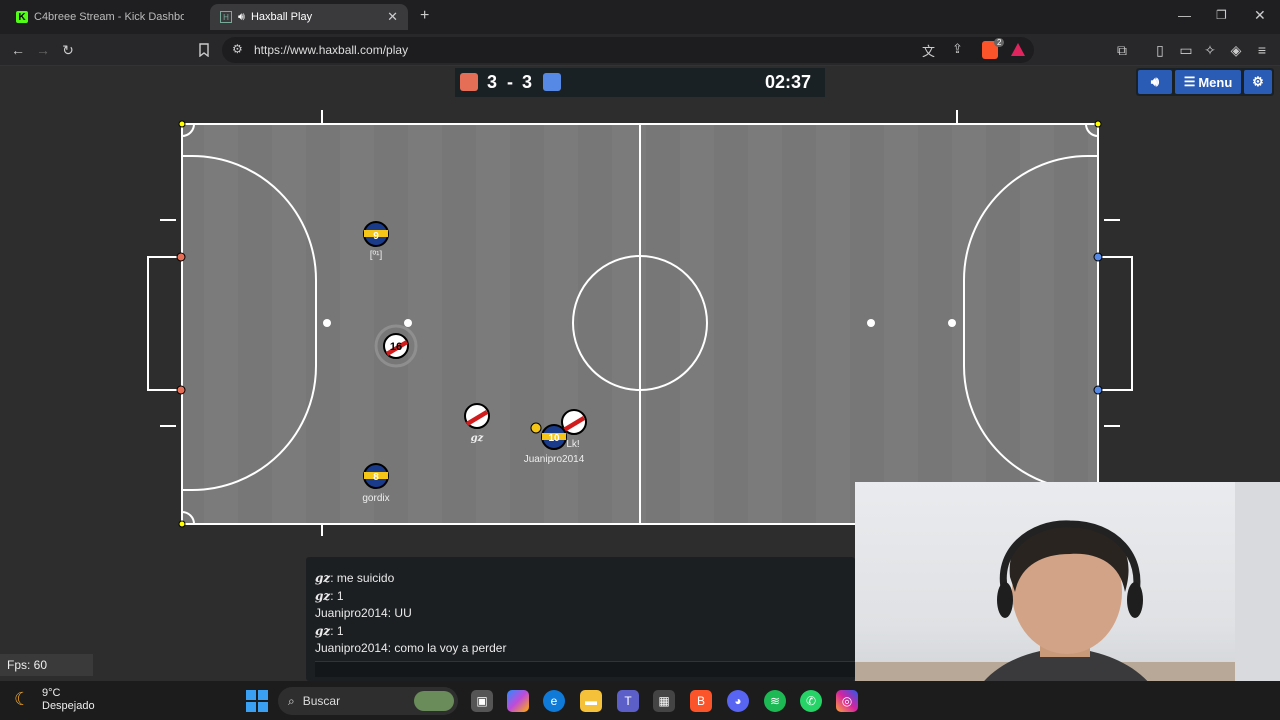  Describe the element at coordinates (376, 483) in the screenshot. I see `player-blue: 8 gordix` at that location.